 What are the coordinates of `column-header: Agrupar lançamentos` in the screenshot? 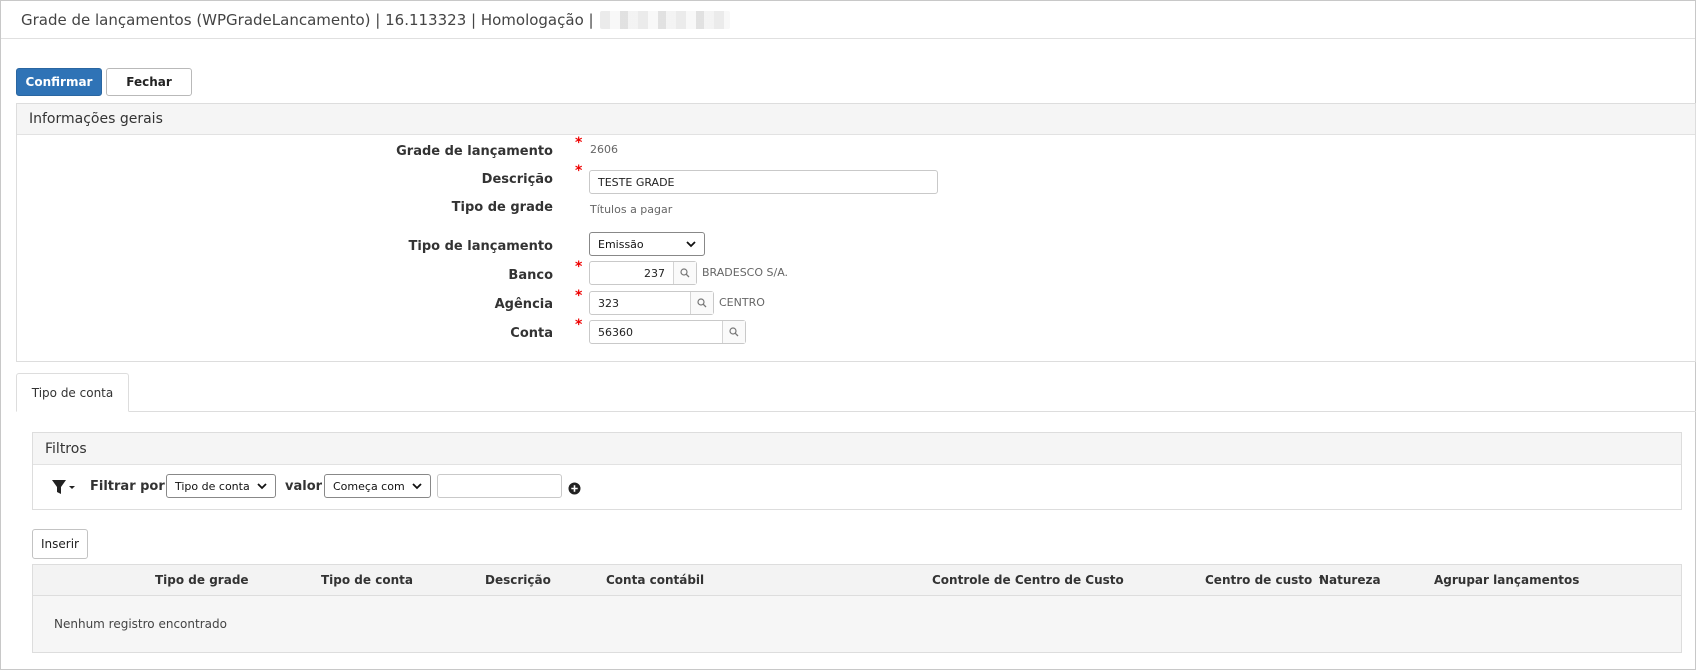 It's located at (1506, 580).